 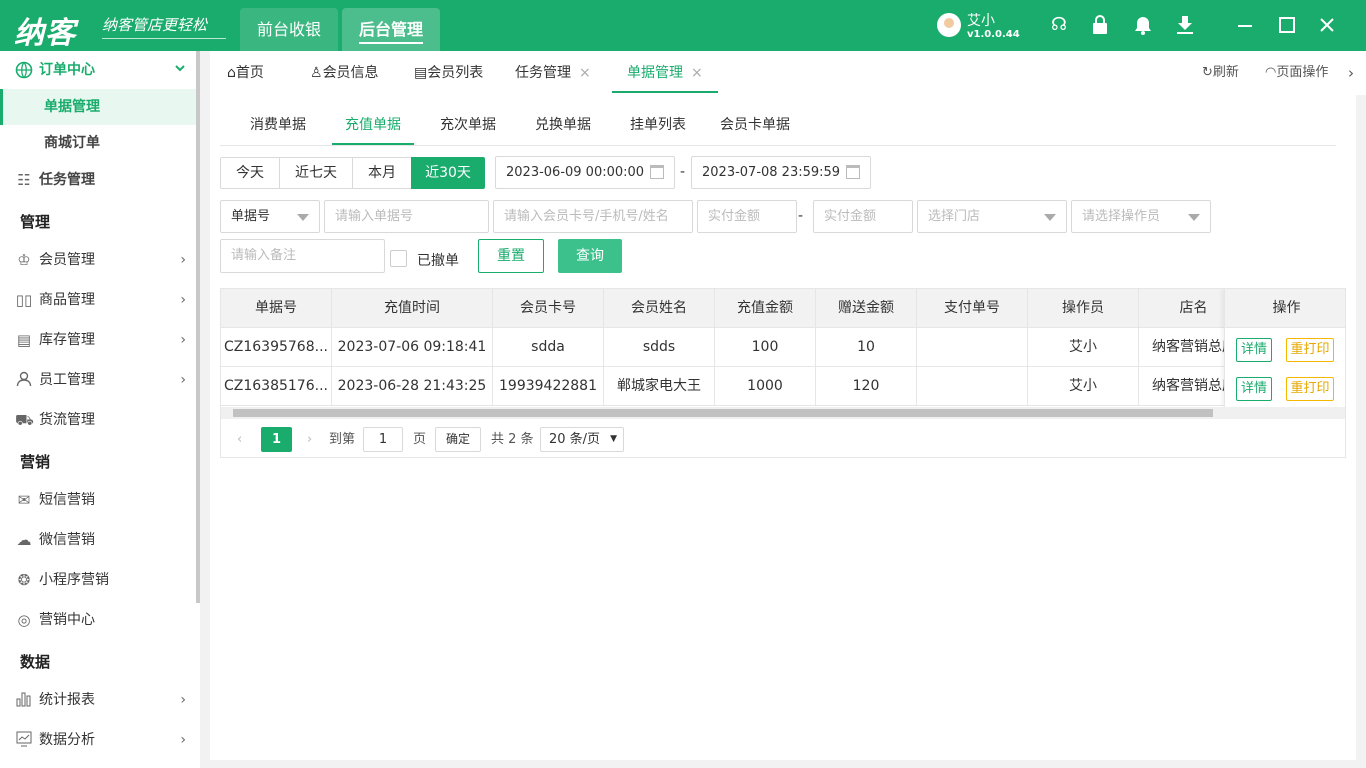 I want to click on tab-frontdesk-cashier: 前台收银, so click(x=289, y=29).